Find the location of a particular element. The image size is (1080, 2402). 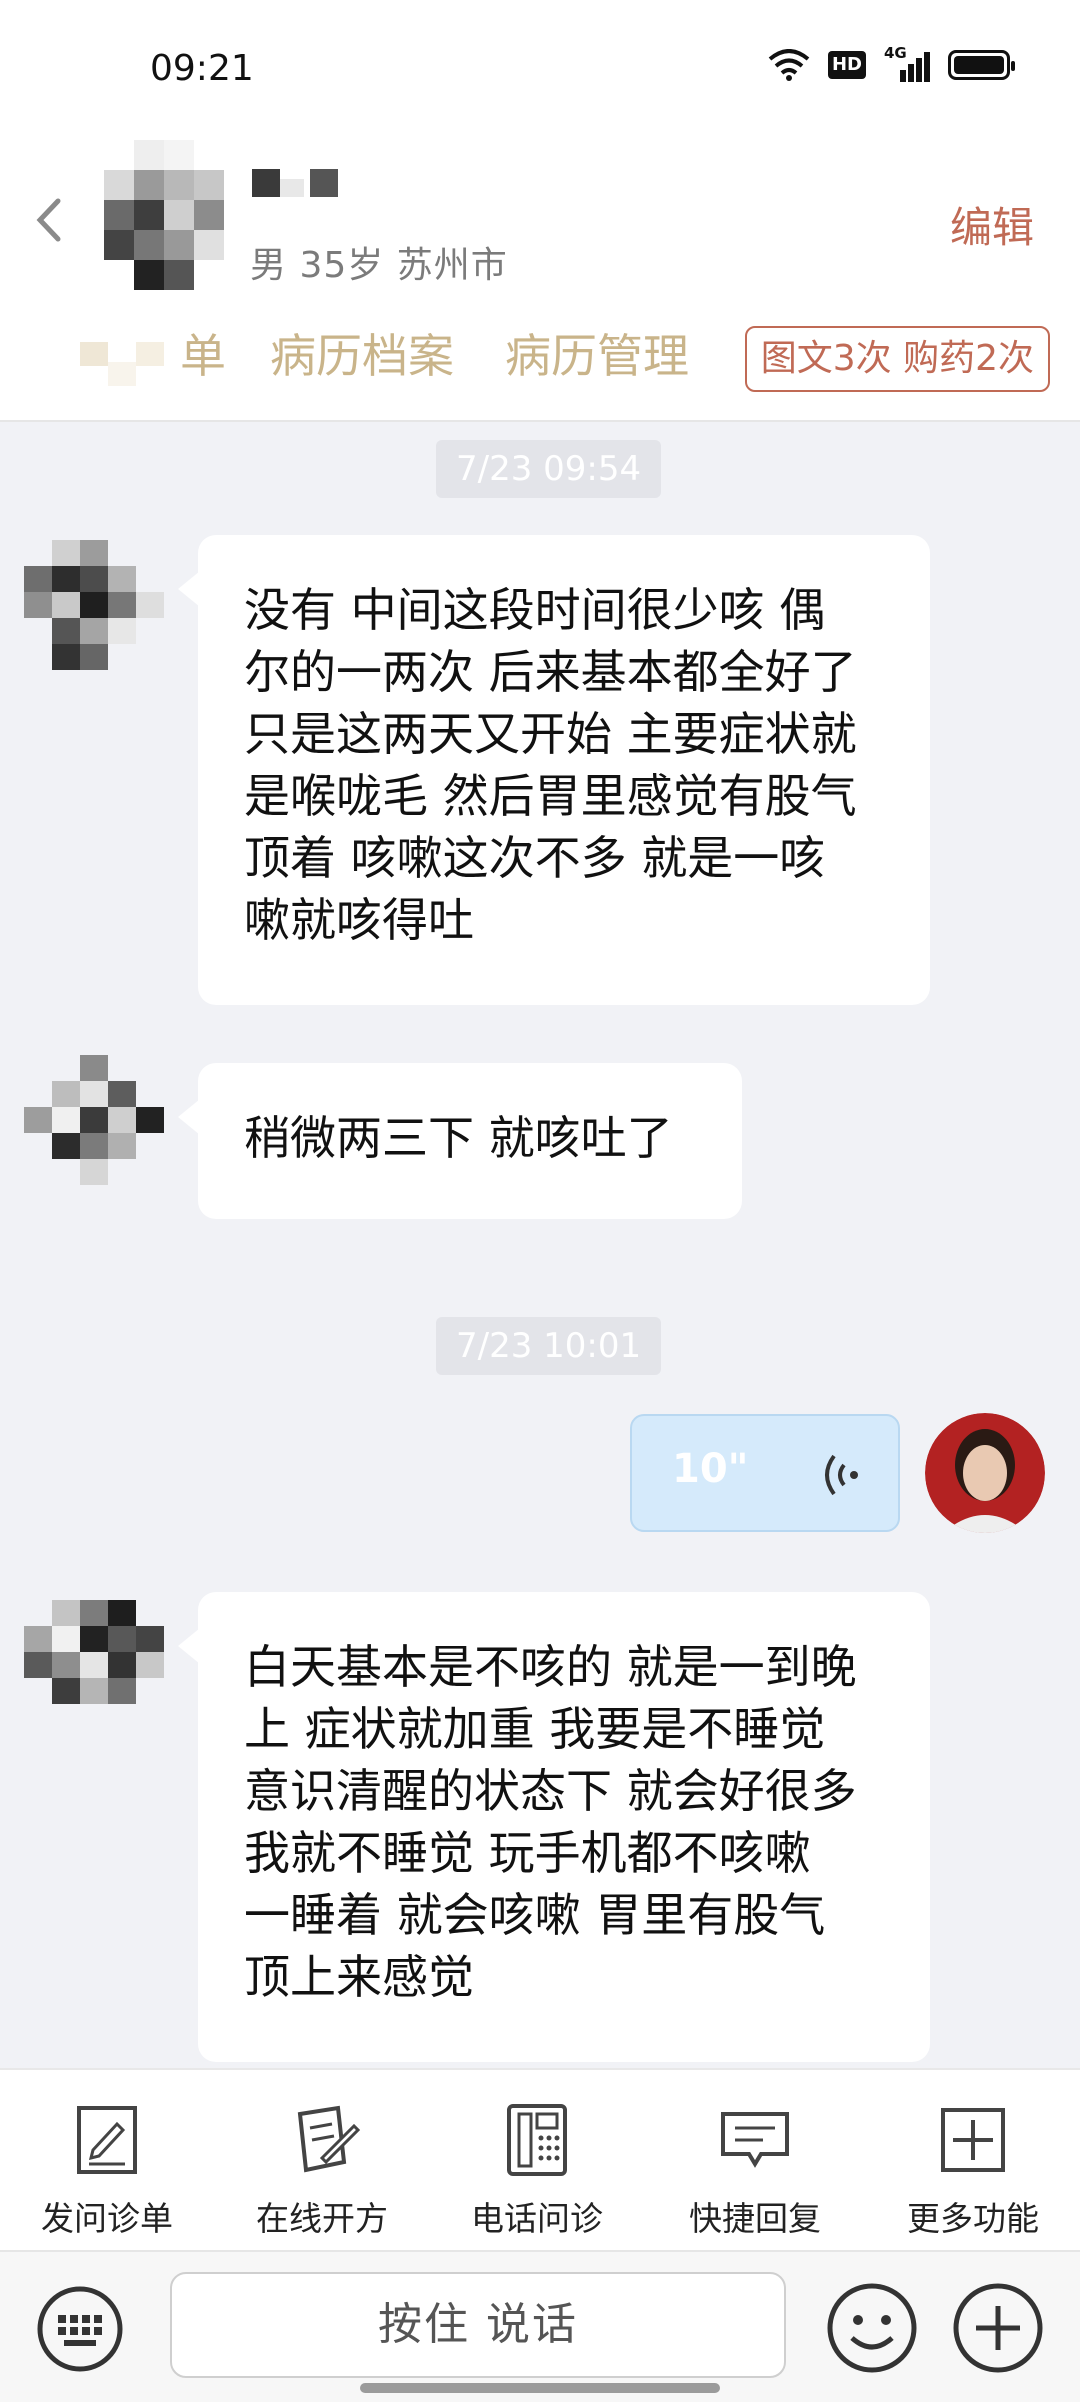

quota-badge: 图文3次 购药2次 is located at coordinates (897, 359).